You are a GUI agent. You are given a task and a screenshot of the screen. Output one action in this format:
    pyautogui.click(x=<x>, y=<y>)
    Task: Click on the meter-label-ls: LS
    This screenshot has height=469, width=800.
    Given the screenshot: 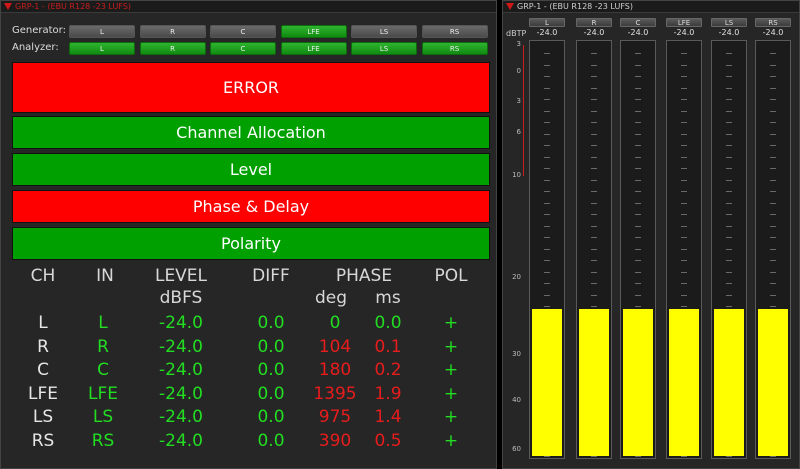 What is the action you would take?
    pyautogui.click(x=729, y=22)
    